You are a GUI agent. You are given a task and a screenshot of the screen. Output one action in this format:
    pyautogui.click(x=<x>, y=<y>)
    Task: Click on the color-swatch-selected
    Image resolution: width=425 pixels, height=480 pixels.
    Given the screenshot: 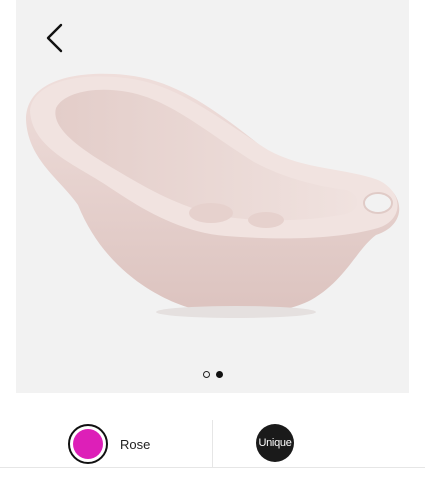 What is the action you would take?
    pyautogui.click(x=88, y=444)
    